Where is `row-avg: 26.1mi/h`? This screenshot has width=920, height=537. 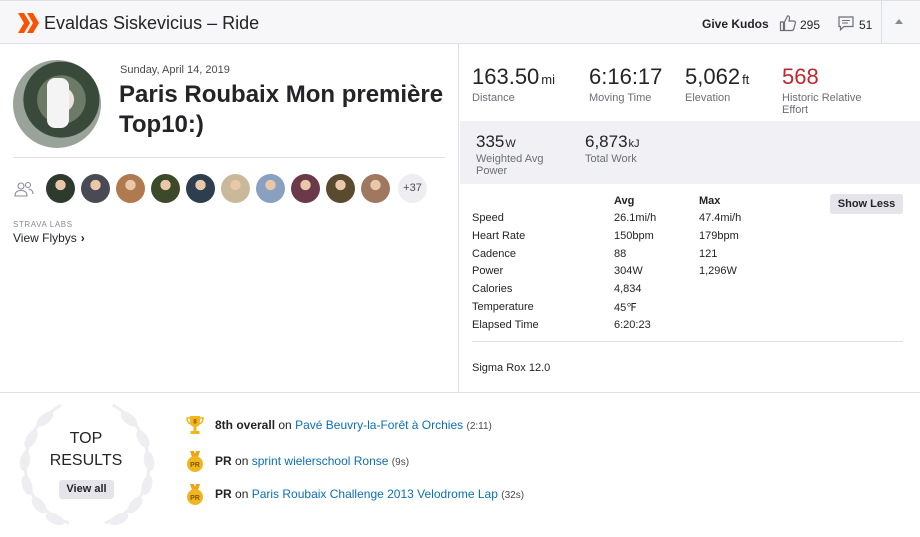
row-avg: 26.1mi/h is located at coordinates (635, 218).